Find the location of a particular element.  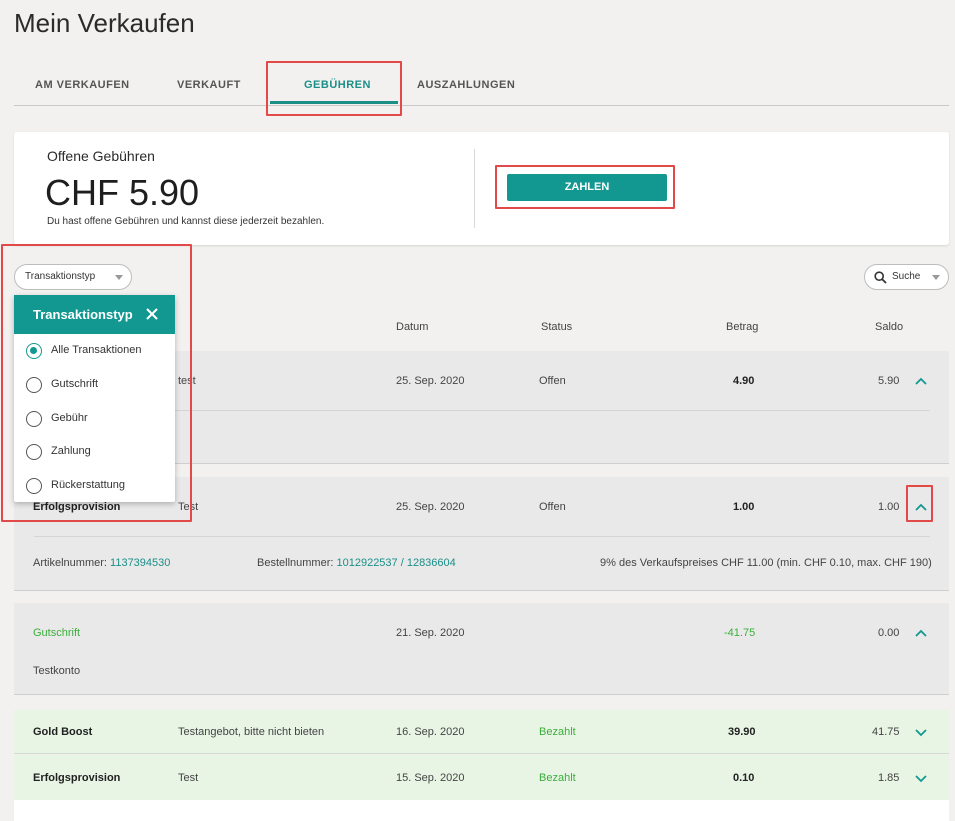

order-number-link: 1012922537 / 12836604 is located at coordinates (395, 563).